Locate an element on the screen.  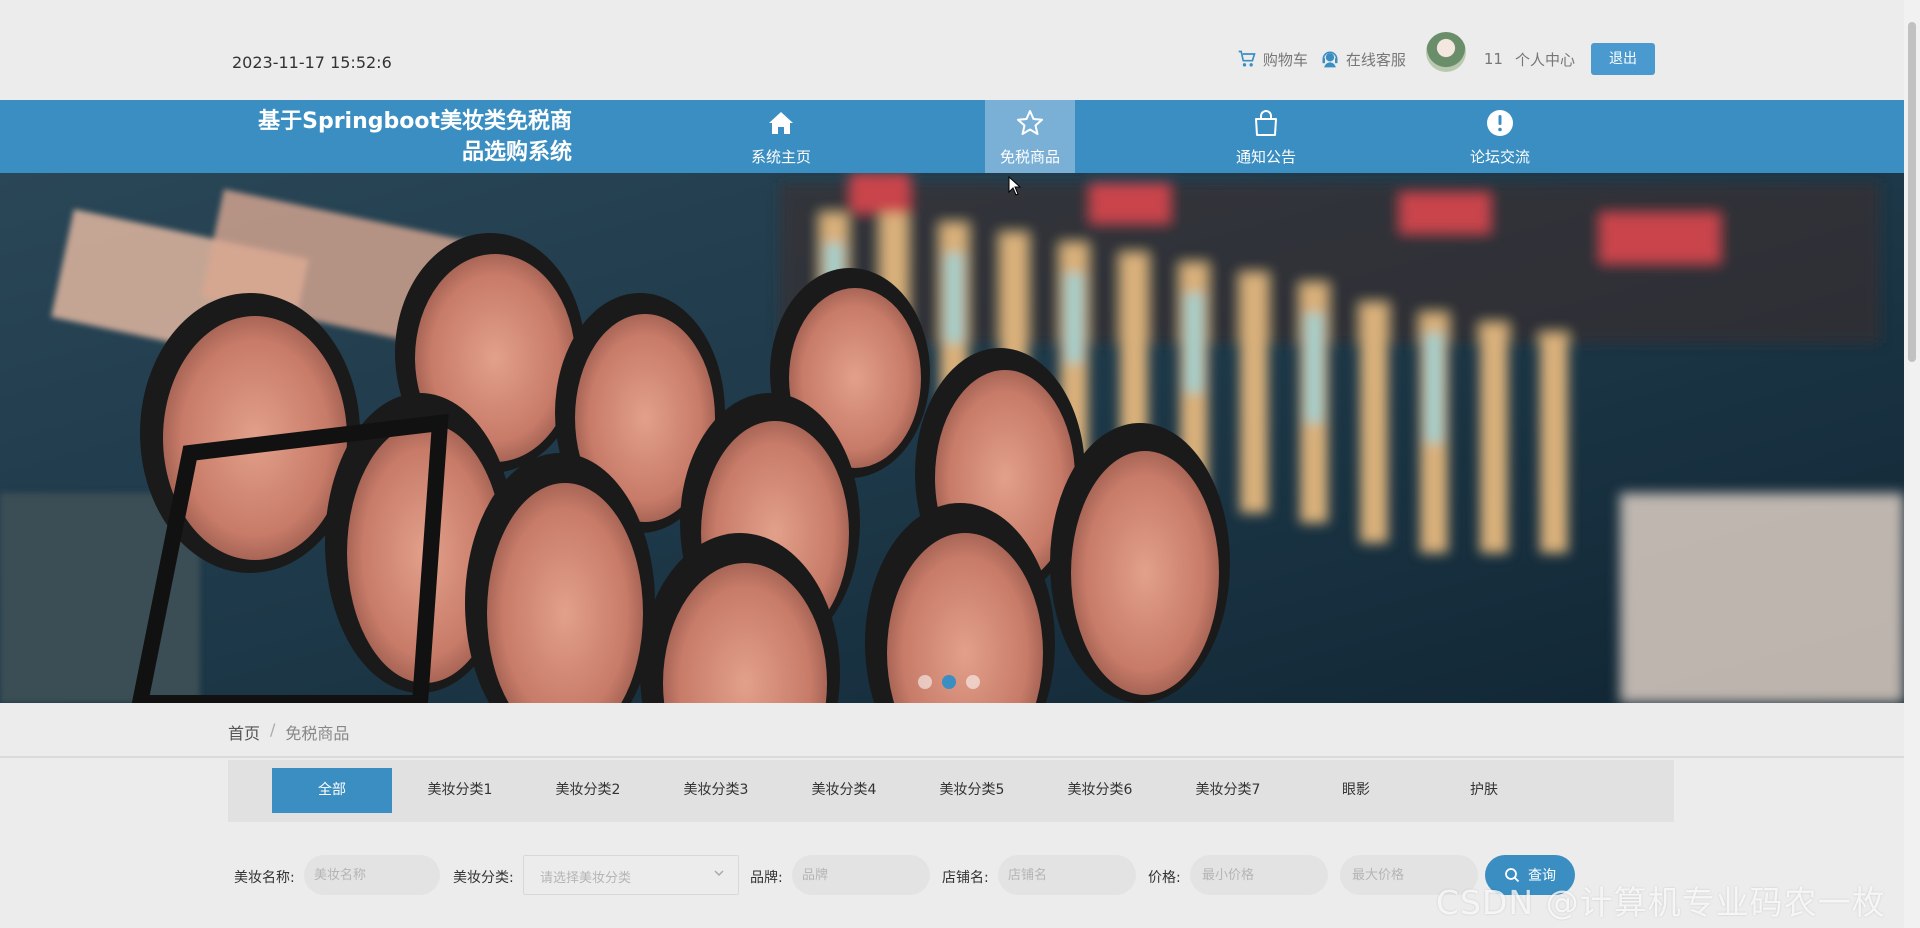
online-service-link: 在线客服 is located at coordinates (1363, 59).